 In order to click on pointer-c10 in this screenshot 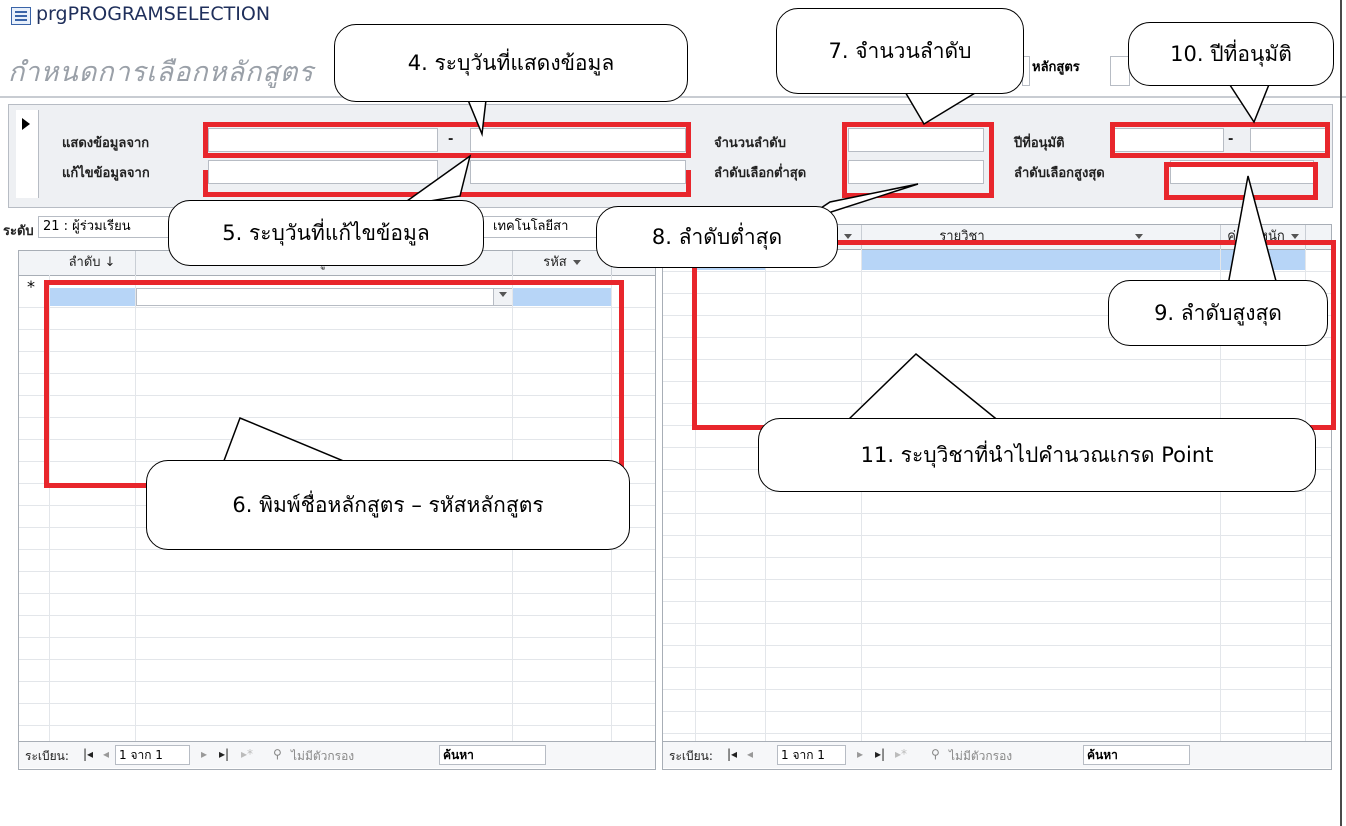, I will do `click(1249, 102)`.